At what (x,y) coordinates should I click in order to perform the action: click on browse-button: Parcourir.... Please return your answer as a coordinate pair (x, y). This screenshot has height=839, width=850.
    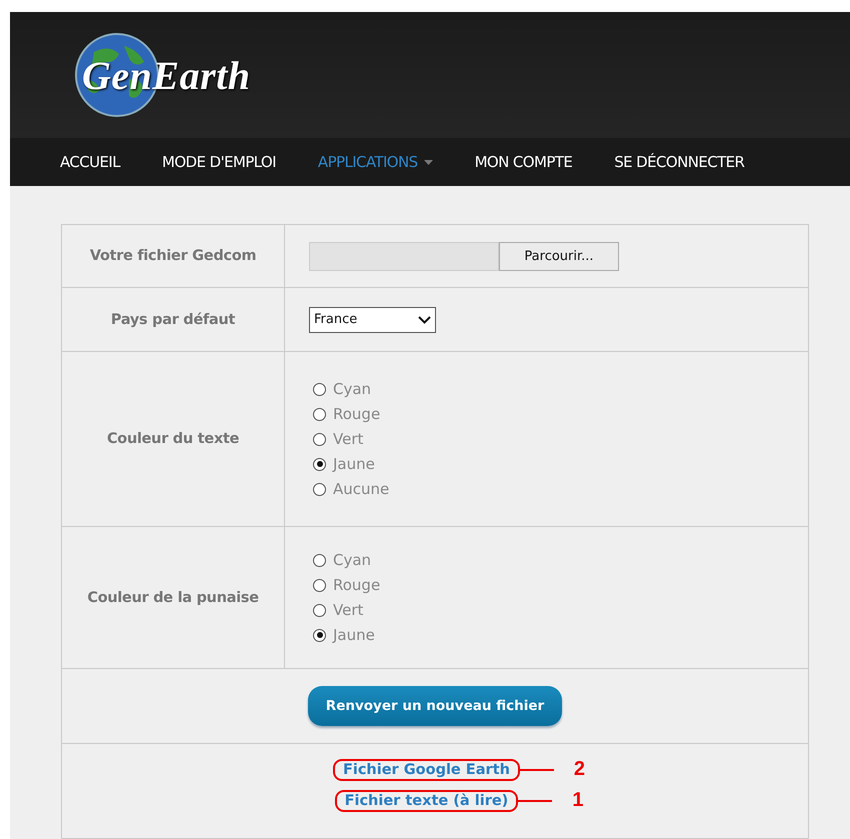
    Looking at the image, I should click on (559, 256).